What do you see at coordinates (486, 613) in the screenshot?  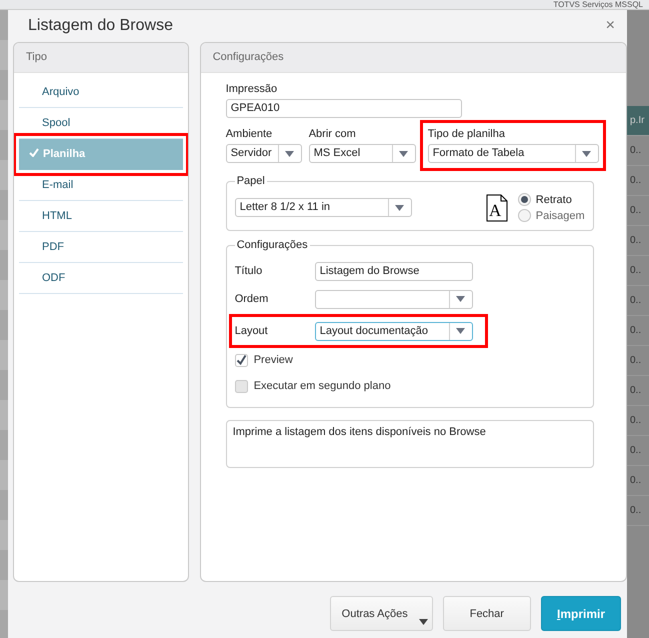 I see `close-dialog-button: Fechar` at bounding box center [486, 613].